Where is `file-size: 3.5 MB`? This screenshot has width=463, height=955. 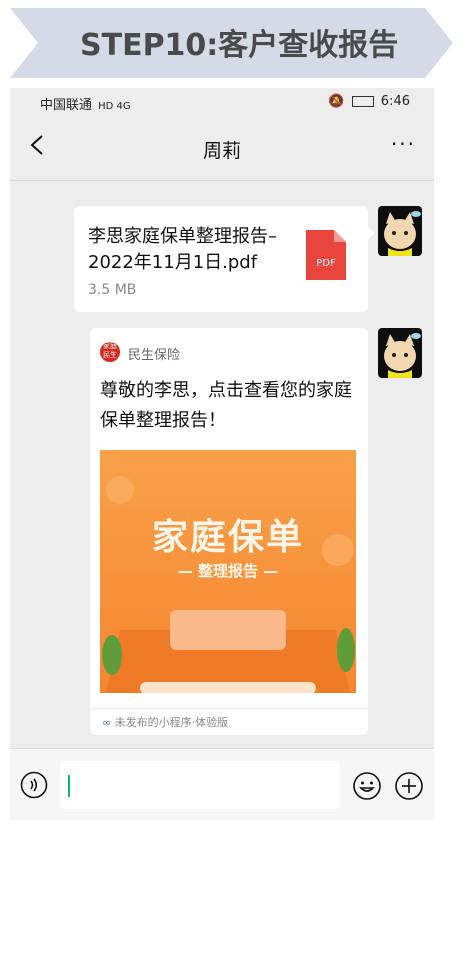
file-size: 3.5 MB is located at coordinates (112, 290).